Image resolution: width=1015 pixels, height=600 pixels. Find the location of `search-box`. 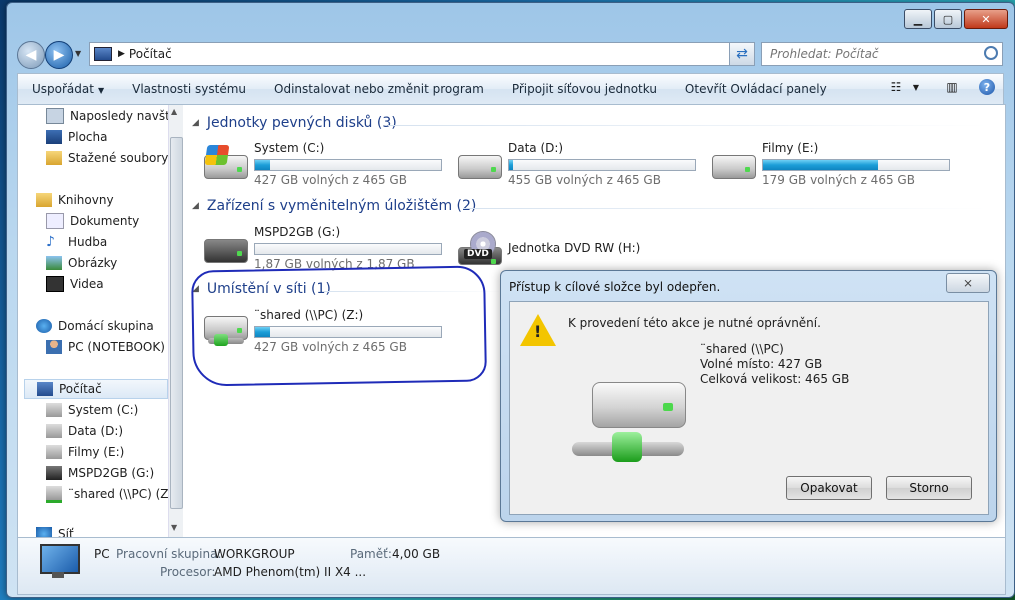

search-box is located at coordinates (882, 54).